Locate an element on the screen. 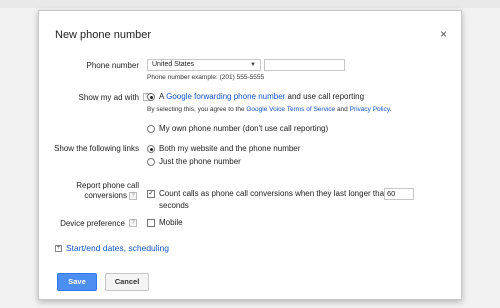 The height and width of the screenshot is (308, 500). terms-and: and is located at coordinates (342, 109).